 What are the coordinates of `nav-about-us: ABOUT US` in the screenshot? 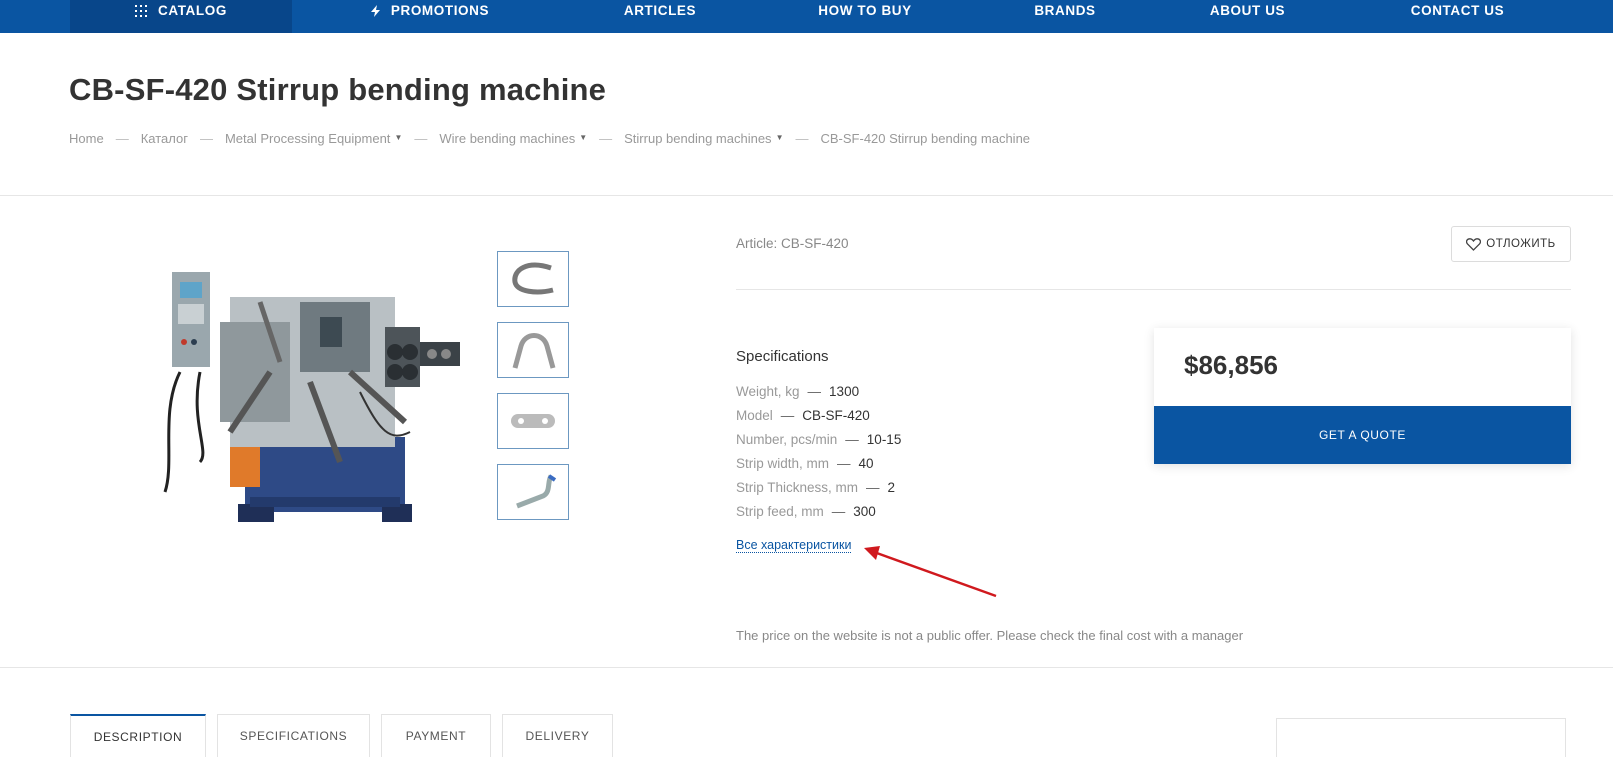 It's located at (1247, 16).